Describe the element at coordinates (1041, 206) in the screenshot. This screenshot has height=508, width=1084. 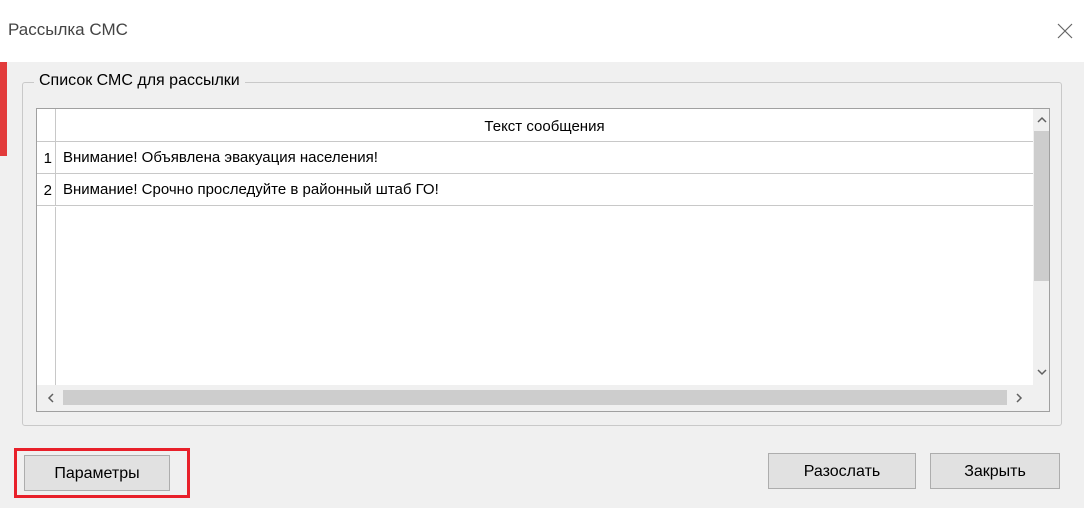
I see `vertical-scroll-thumb` at that location.